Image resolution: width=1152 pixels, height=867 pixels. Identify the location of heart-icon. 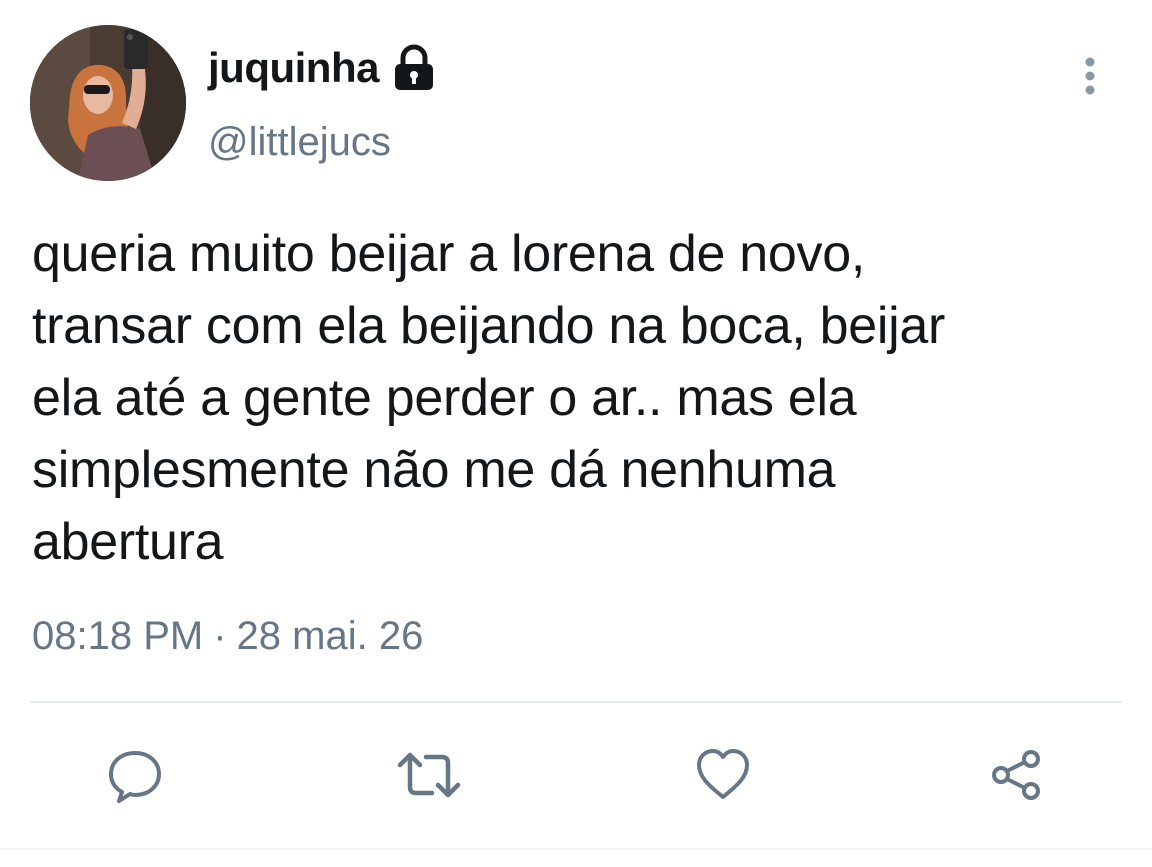
(723, 774).